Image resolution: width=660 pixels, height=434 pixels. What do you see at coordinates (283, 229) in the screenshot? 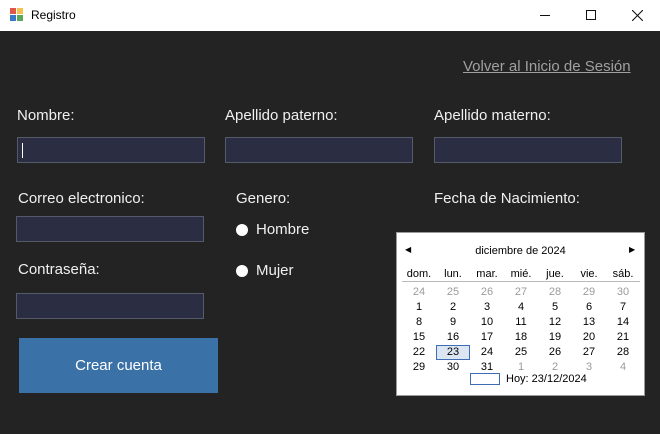
I see `radio-hombre-label: Hombre` at bounding box center [283, 229].